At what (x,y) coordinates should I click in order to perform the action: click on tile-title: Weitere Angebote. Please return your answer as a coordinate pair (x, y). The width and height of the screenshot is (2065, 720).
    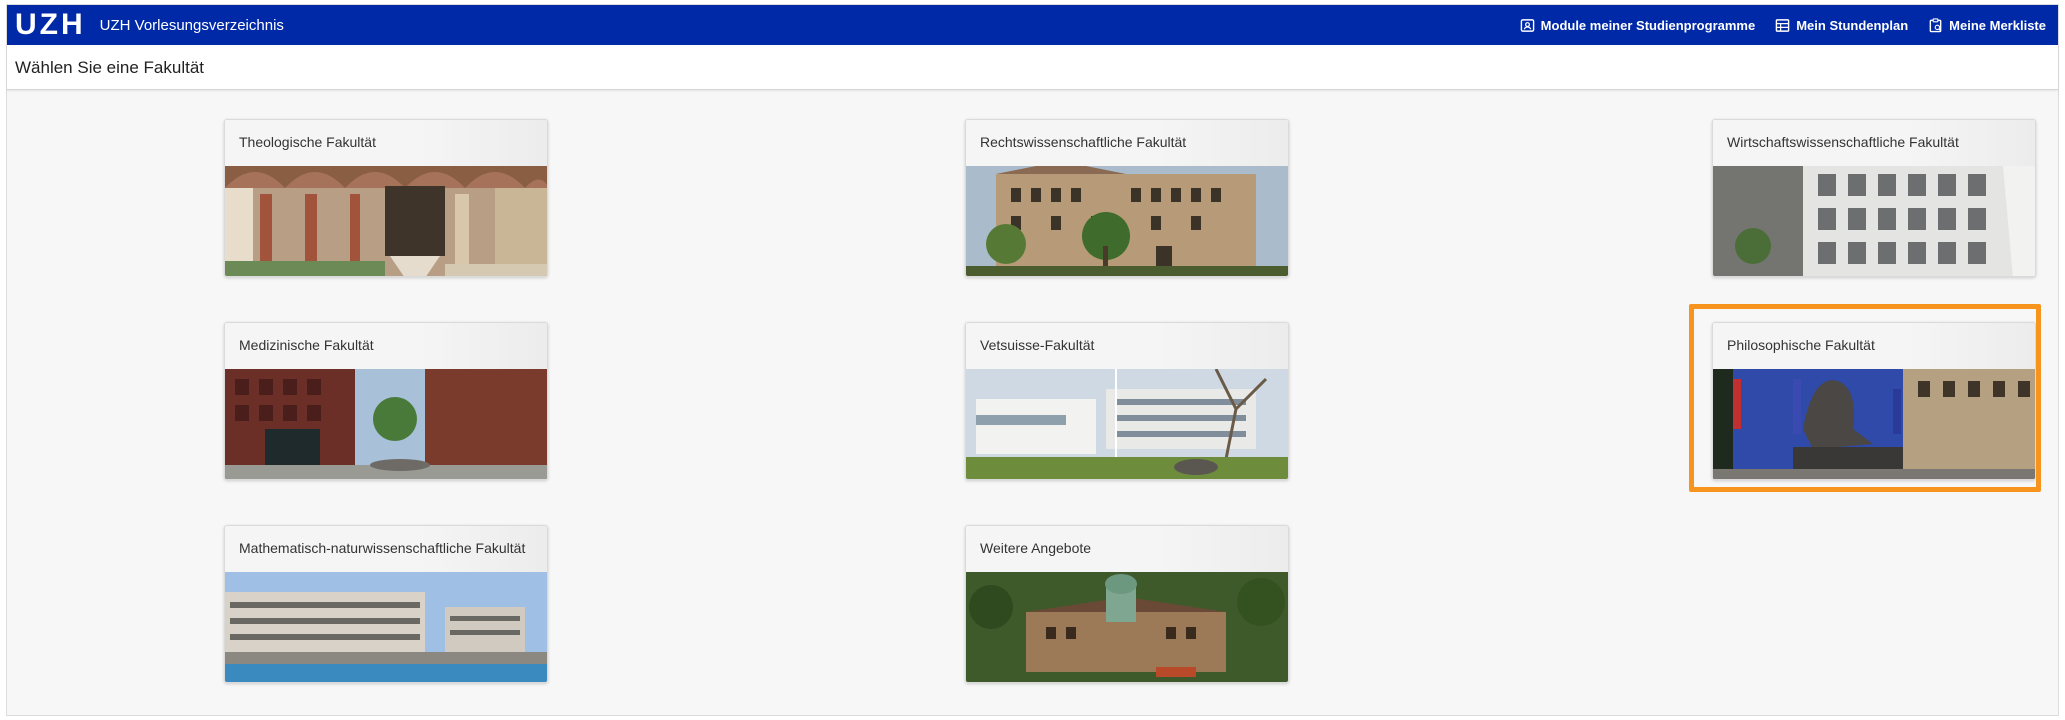
    Looking at the image, I should click on (1127, 549).